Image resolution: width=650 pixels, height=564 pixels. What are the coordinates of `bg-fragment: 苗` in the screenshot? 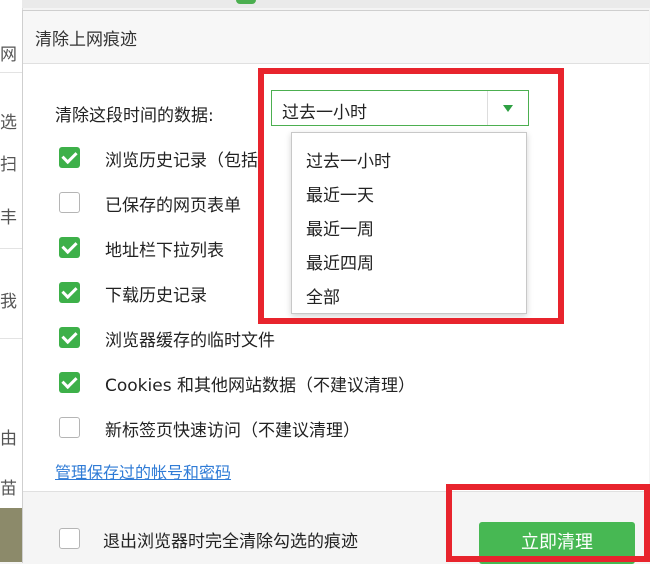 It's located at (8, 489).